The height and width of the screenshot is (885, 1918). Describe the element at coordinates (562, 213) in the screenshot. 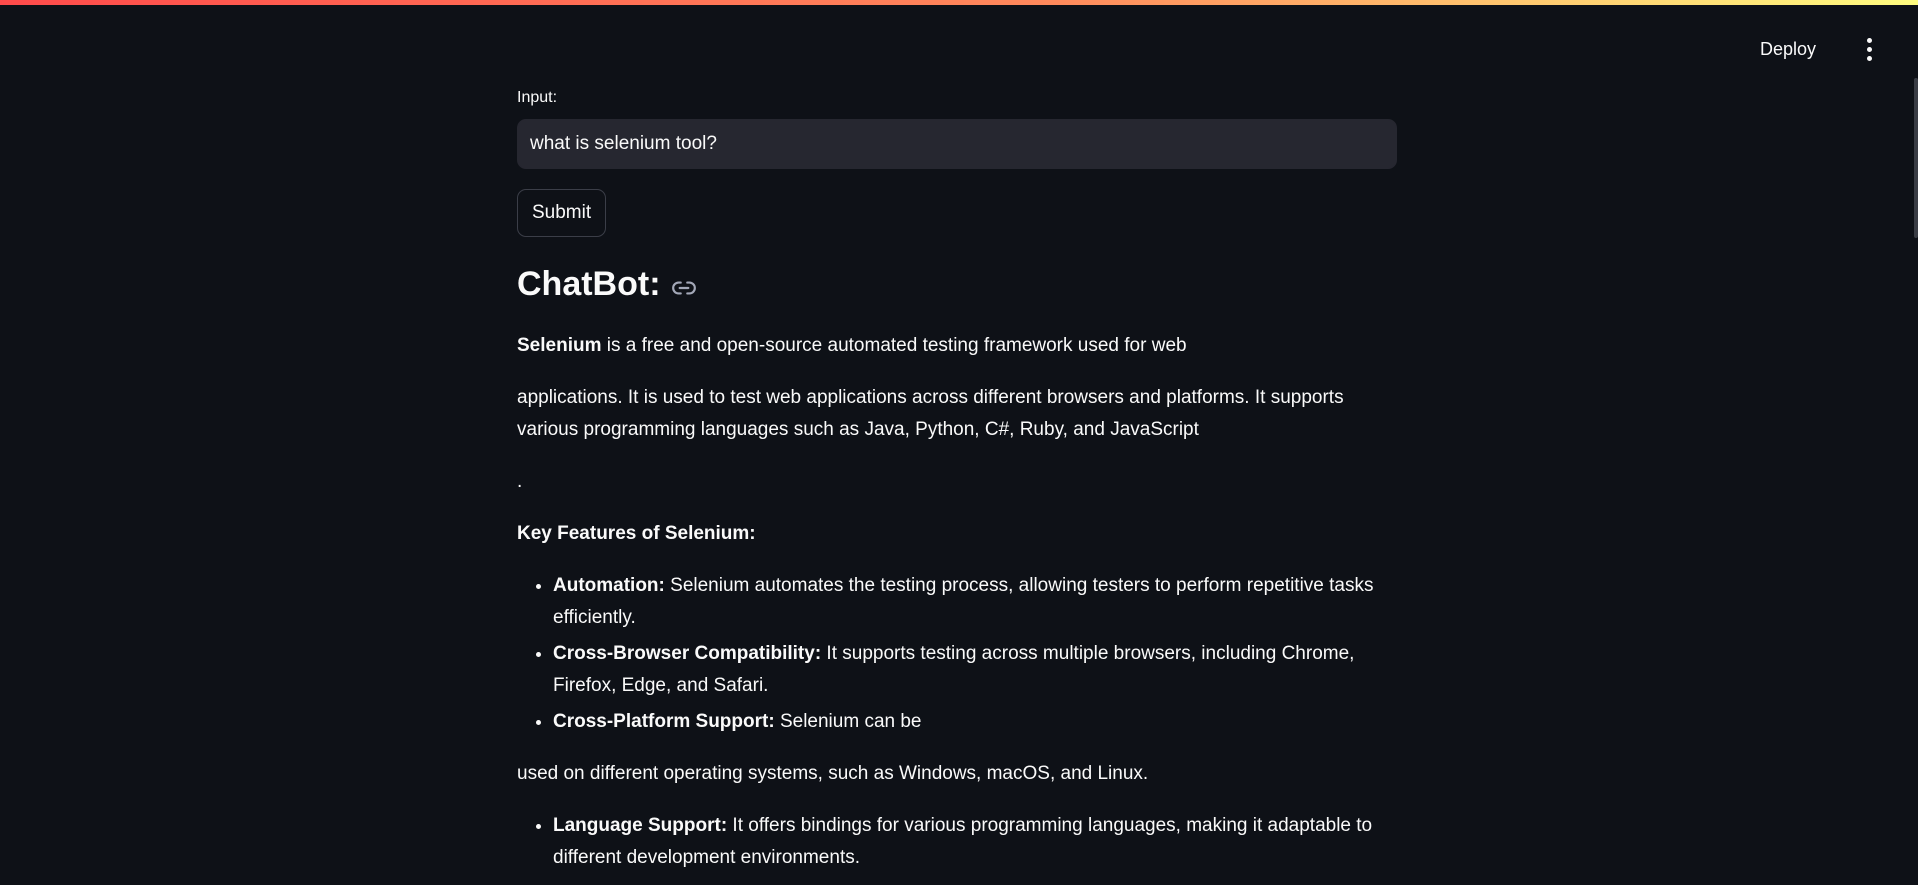

I see `submit-button: Submit` at that location.